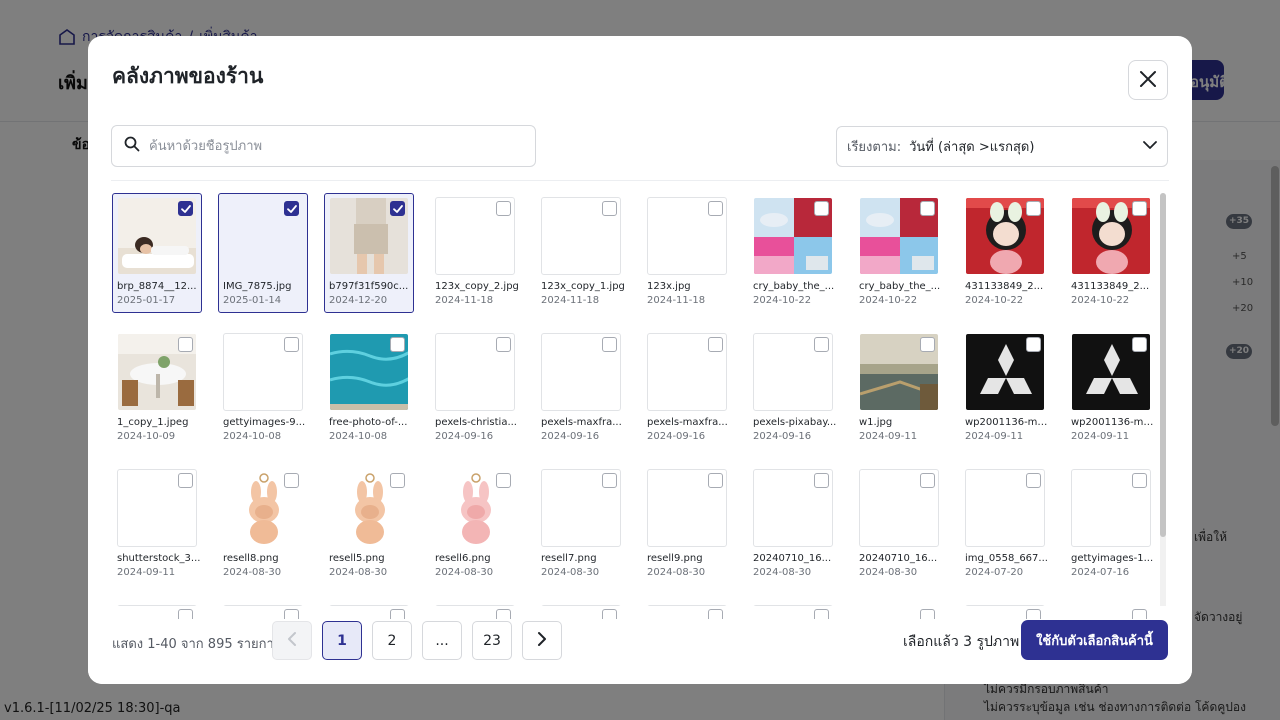  I want to click on page-button: 2, so click(392, 640).